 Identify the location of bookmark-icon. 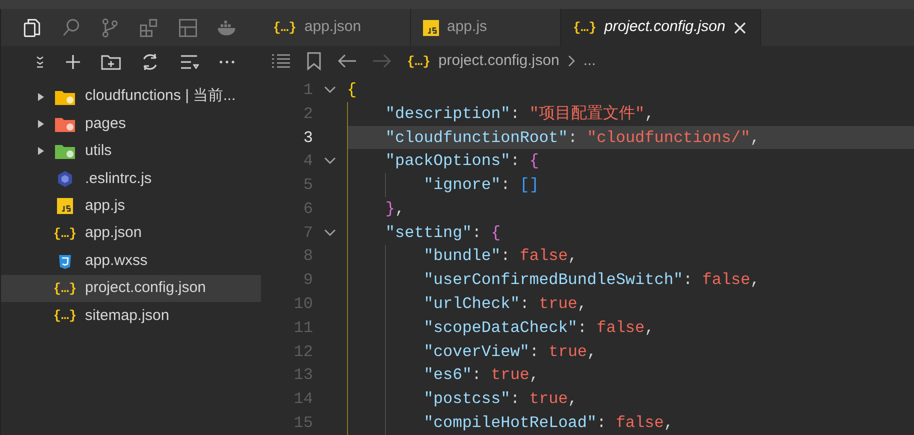
(314, 61).